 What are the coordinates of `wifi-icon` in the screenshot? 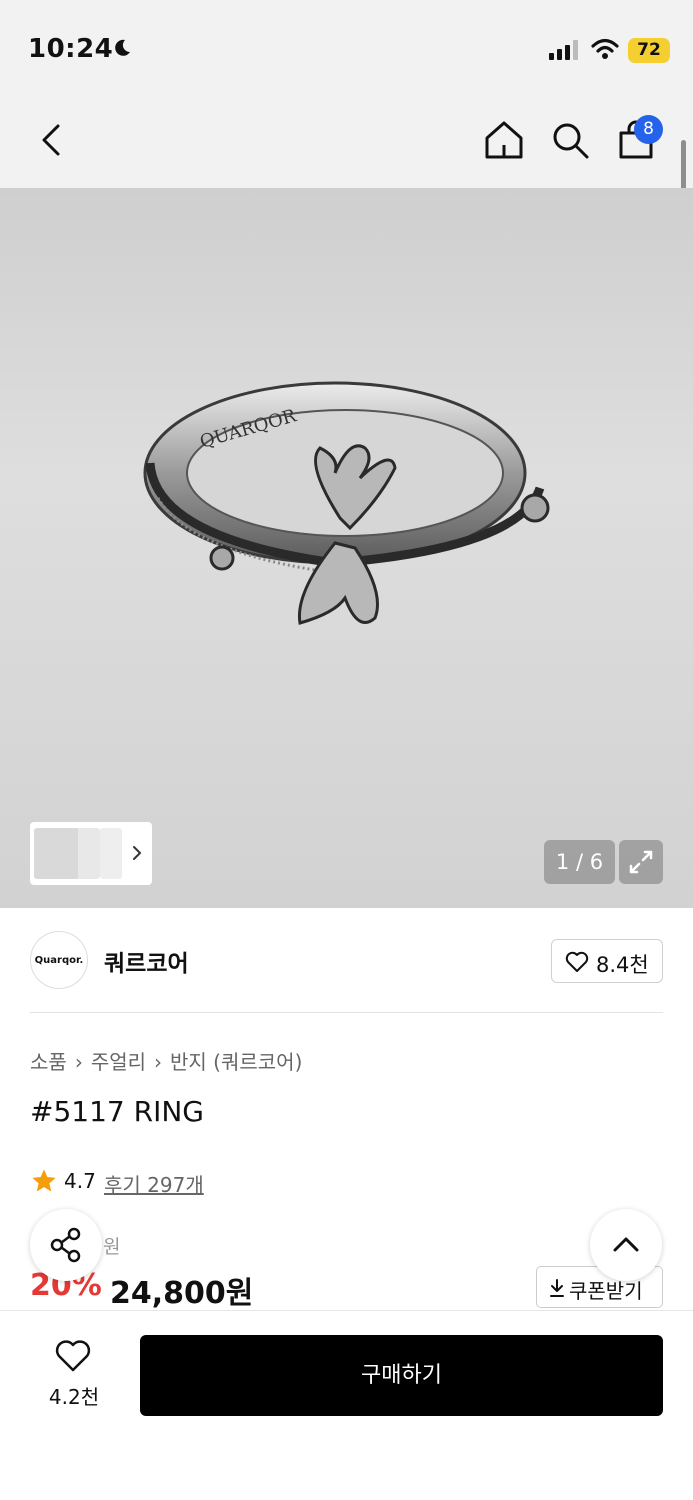 It's located at (605, 48).